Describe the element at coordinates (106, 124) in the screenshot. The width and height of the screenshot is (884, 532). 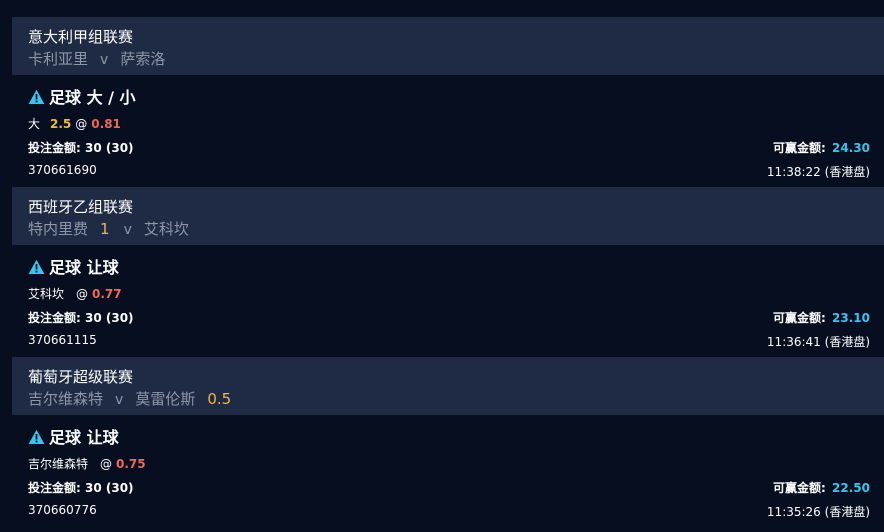
I see `odds-value: 0.81` at that location.